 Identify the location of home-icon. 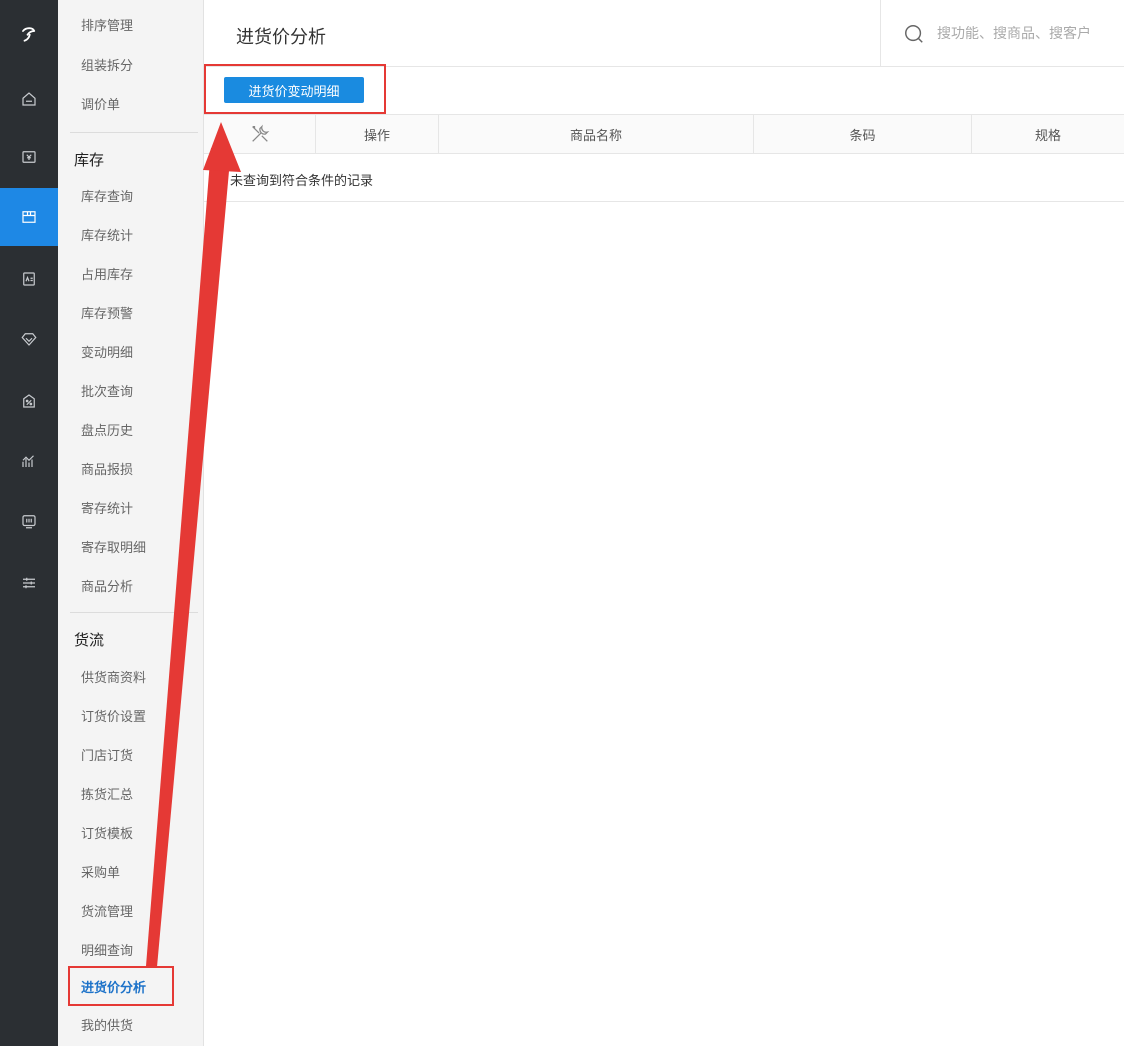
(29, 99).